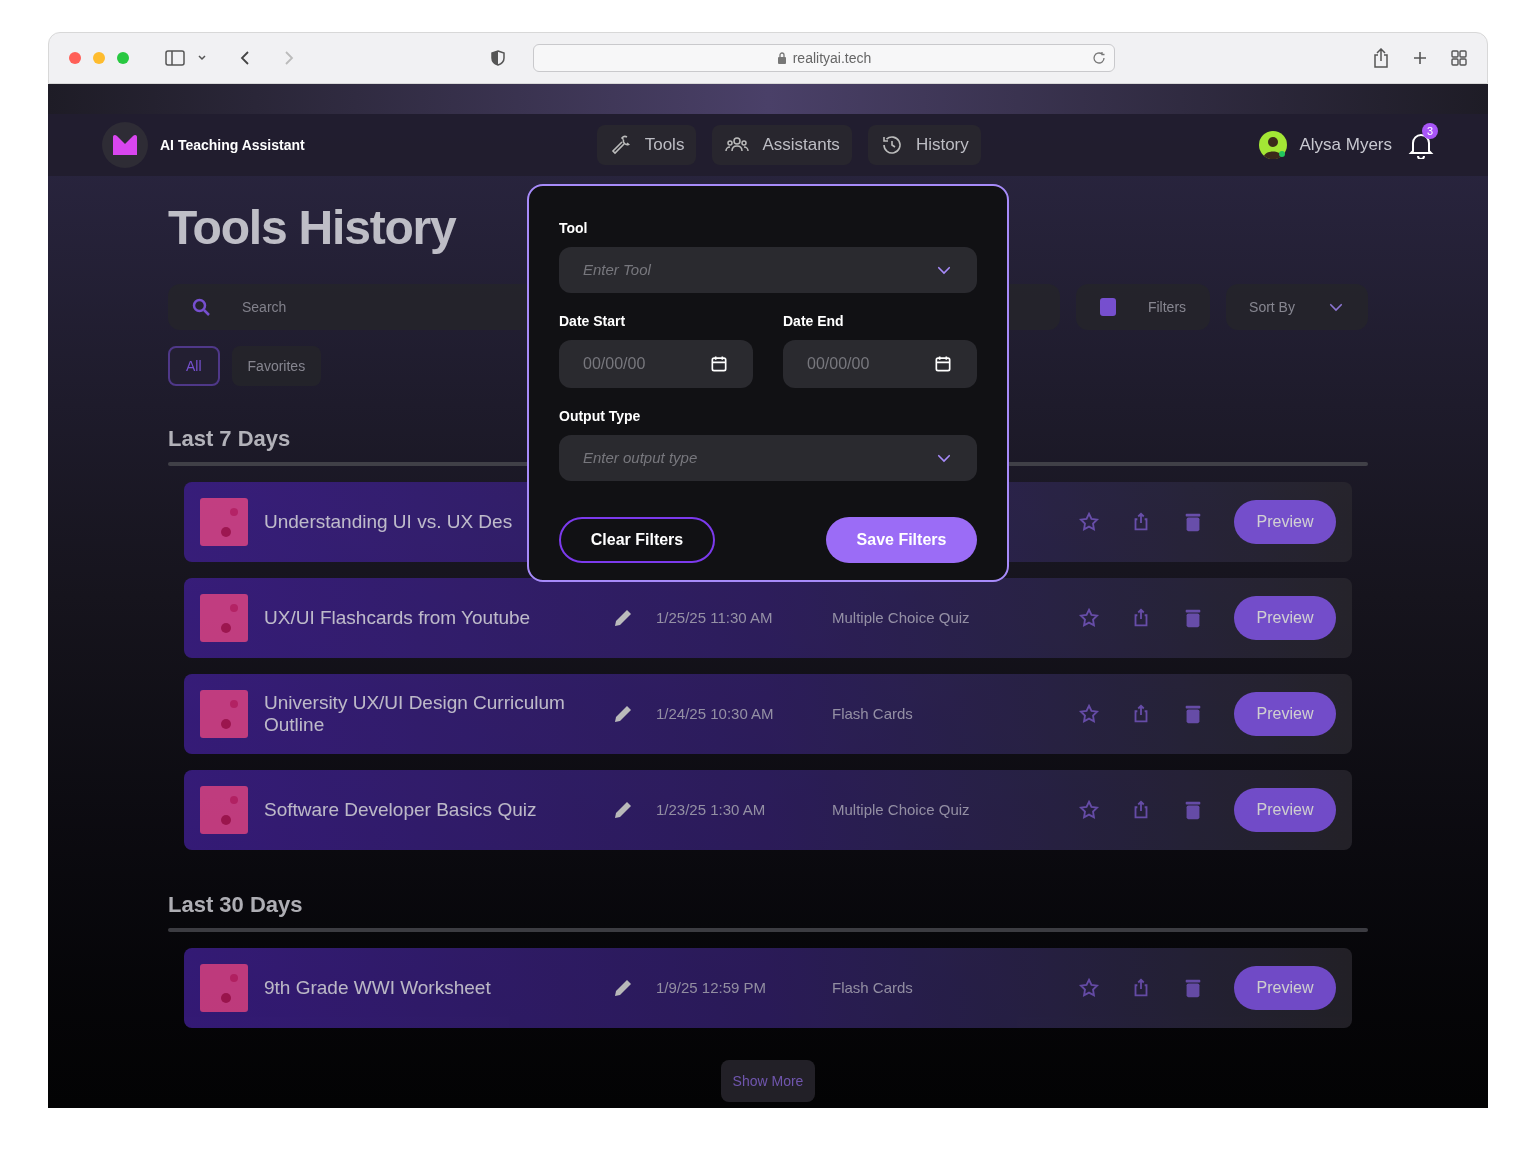 This screenshot has width=1536, height=1172. Describe the element at coordinates (832, 58) in the screenshot. I see `url-text: realityai.tech` at that location.